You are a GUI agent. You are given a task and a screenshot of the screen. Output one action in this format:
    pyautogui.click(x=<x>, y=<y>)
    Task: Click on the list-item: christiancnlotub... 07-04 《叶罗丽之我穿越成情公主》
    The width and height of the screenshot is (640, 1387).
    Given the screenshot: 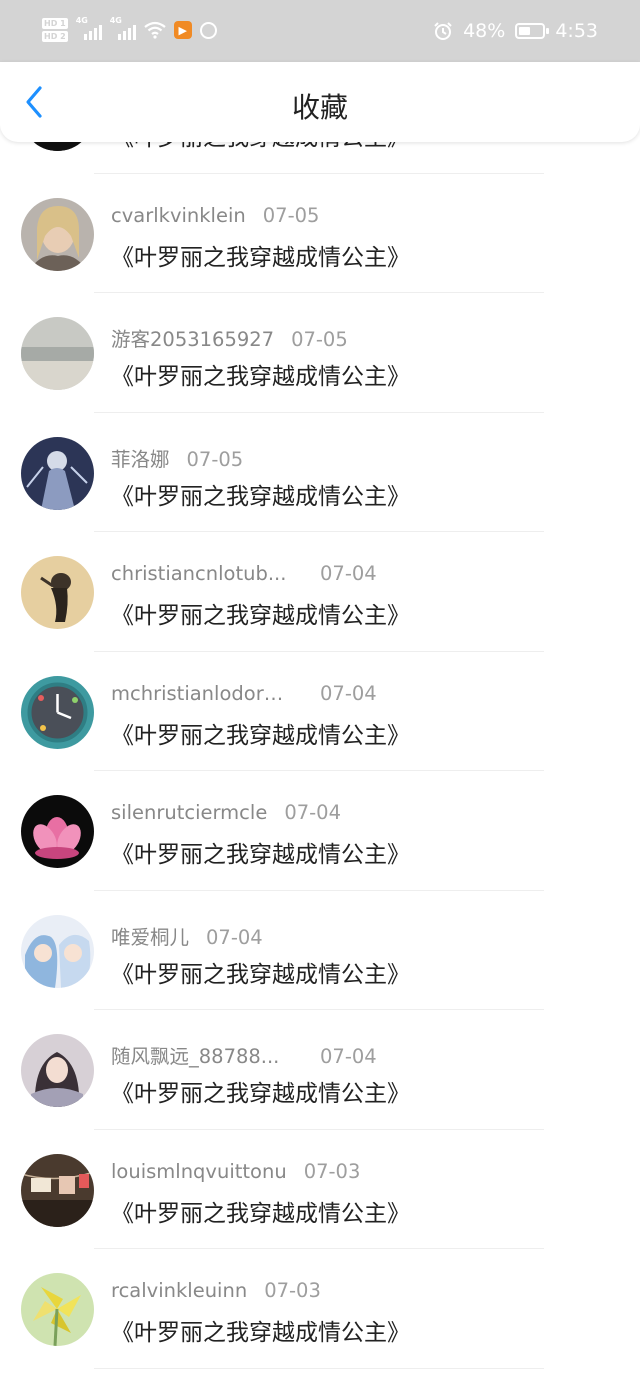 What is the action you would take?
    pyautogui.click(x=320, y=592)
    